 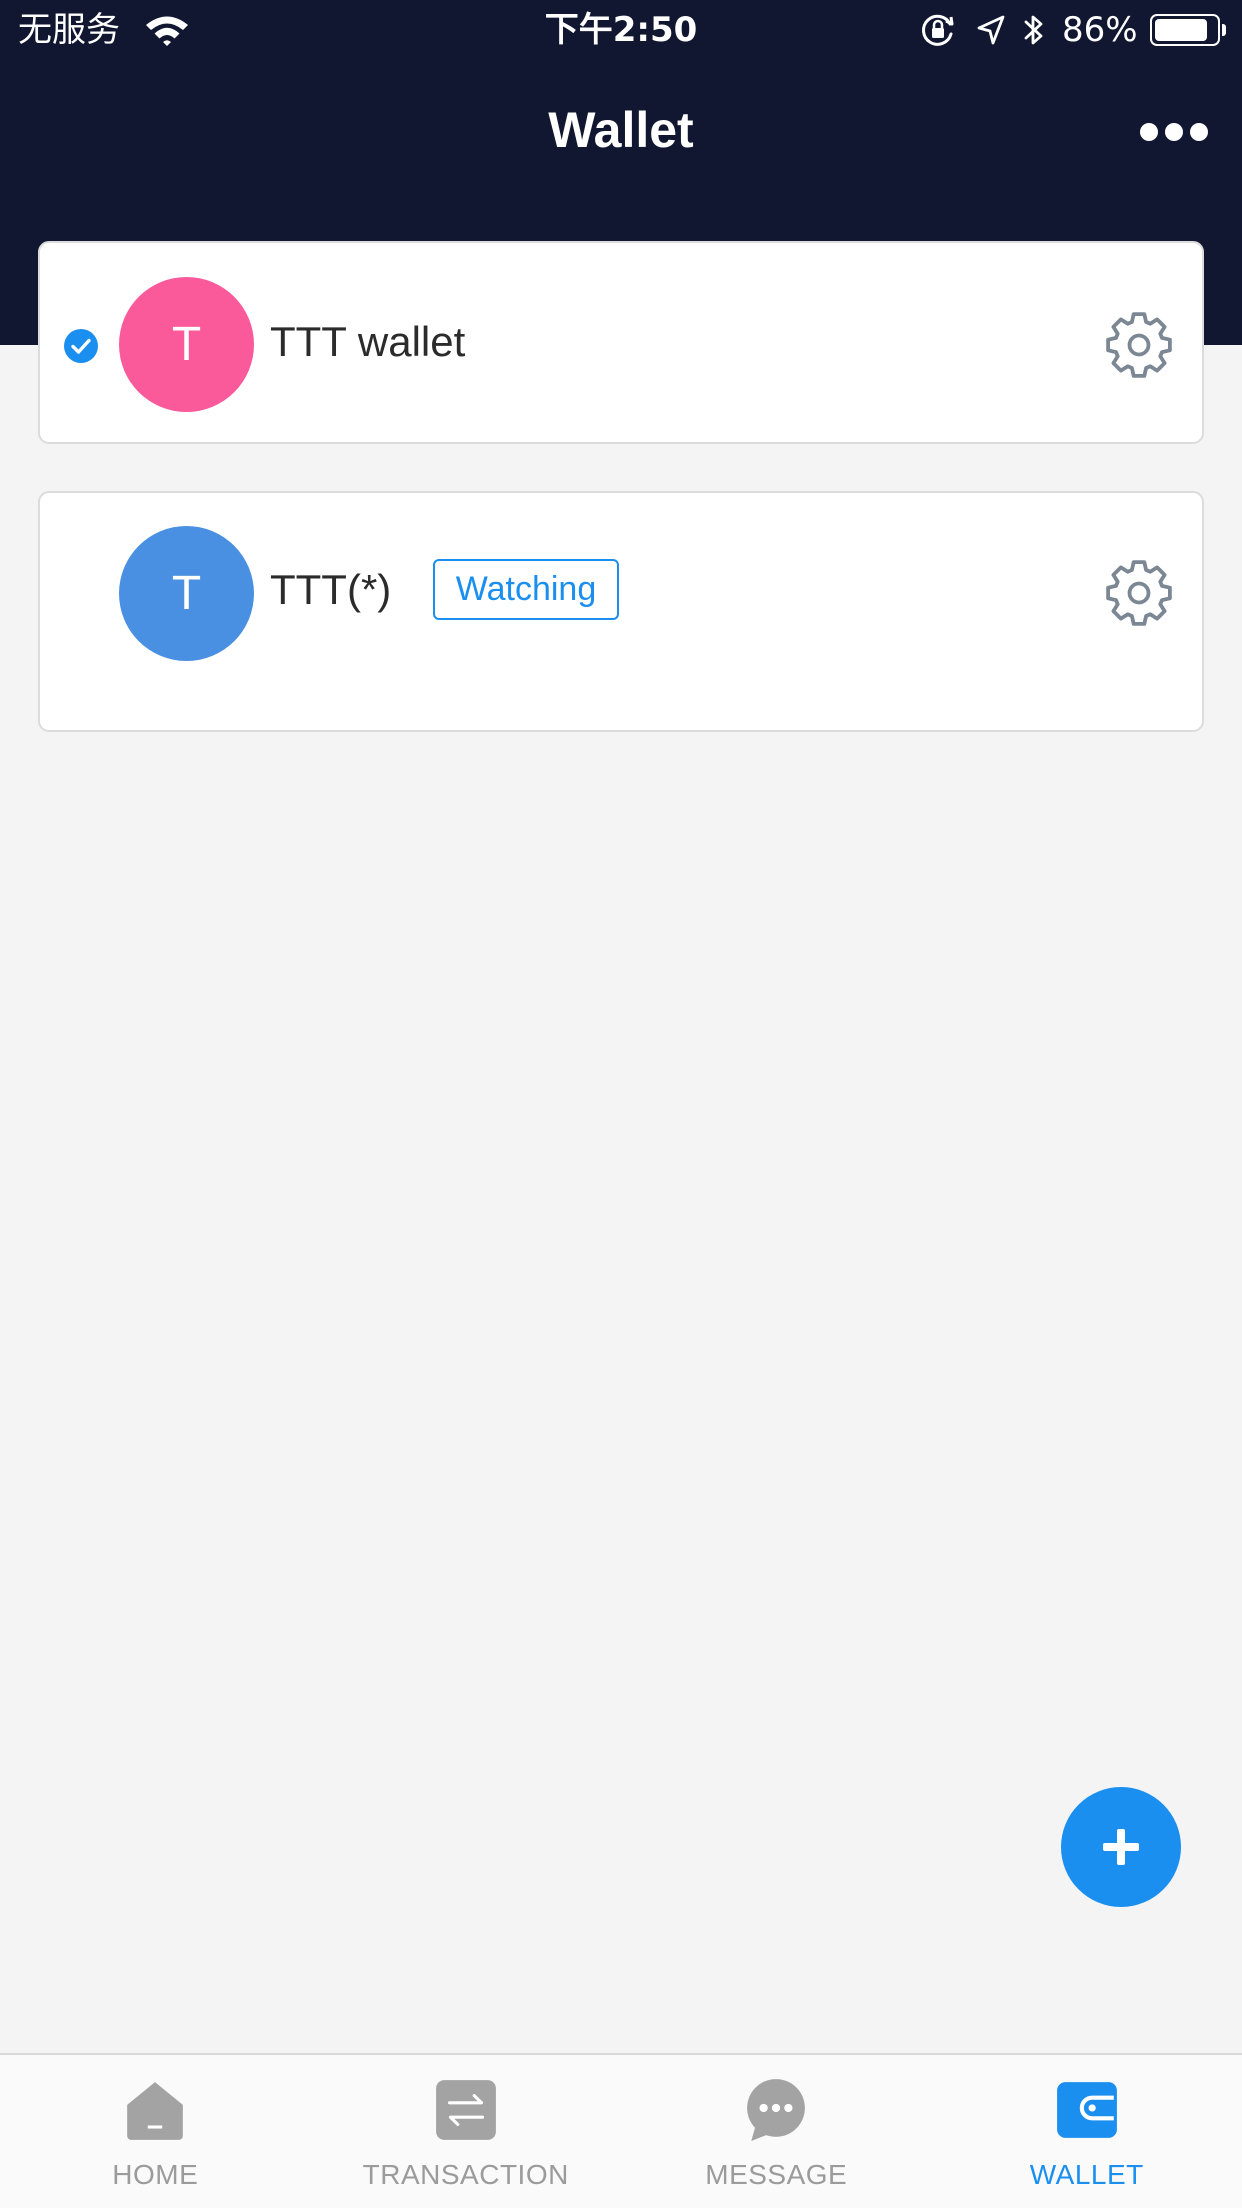 I want to click on transfer-icon, so click(x=465, y=2110).